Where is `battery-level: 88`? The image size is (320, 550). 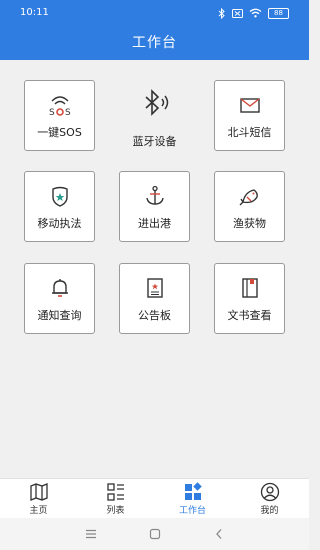
battery-level: 88 is located at coordinates (278, 12).